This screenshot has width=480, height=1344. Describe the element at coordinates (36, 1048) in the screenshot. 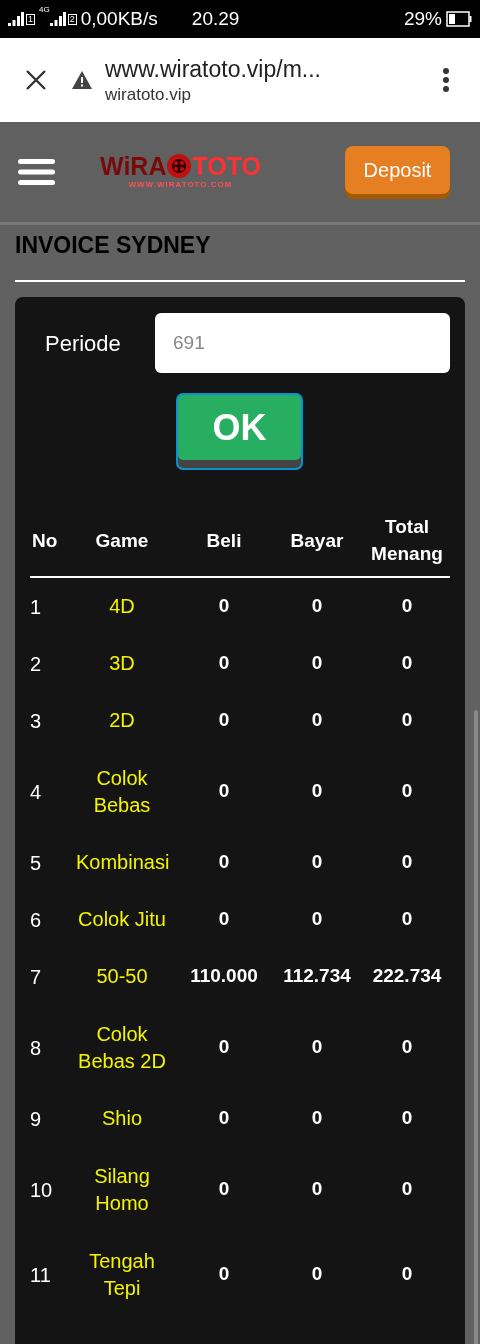

I see `table-cell-text: 8` at that location.